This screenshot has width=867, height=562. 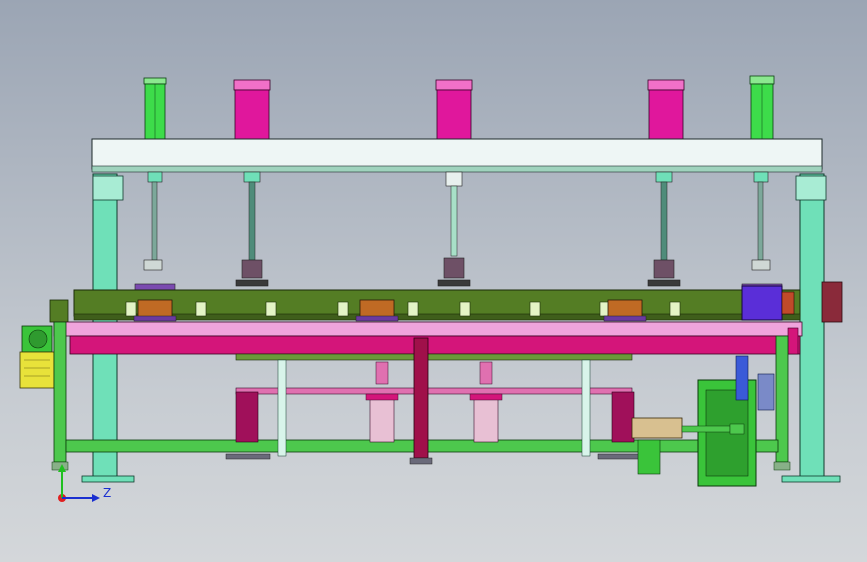 What do you see at coordinates (457, 155) in the screenshot?
I see `top-beam` at bounding box center [457, 155].